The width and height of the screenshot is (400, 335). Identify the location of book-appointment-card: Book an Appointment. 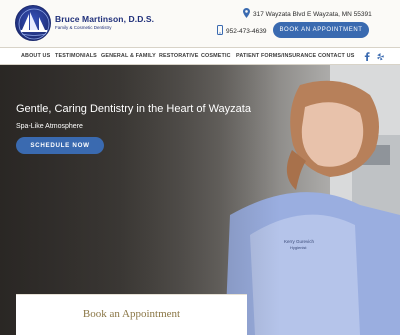
(131, 314).